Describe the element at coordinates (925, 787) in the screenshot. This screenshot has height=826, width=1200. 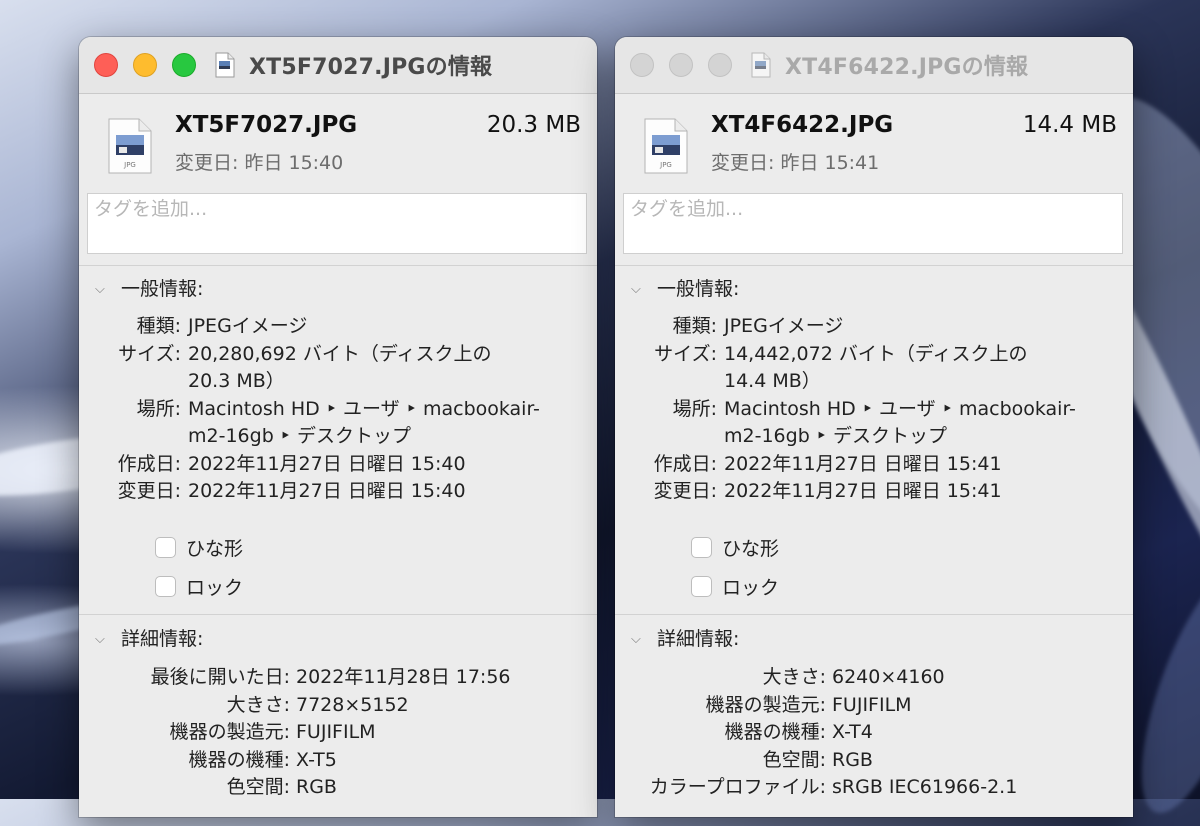
I see `more-info-value: sRGB IEC61966-2.1` at that location.